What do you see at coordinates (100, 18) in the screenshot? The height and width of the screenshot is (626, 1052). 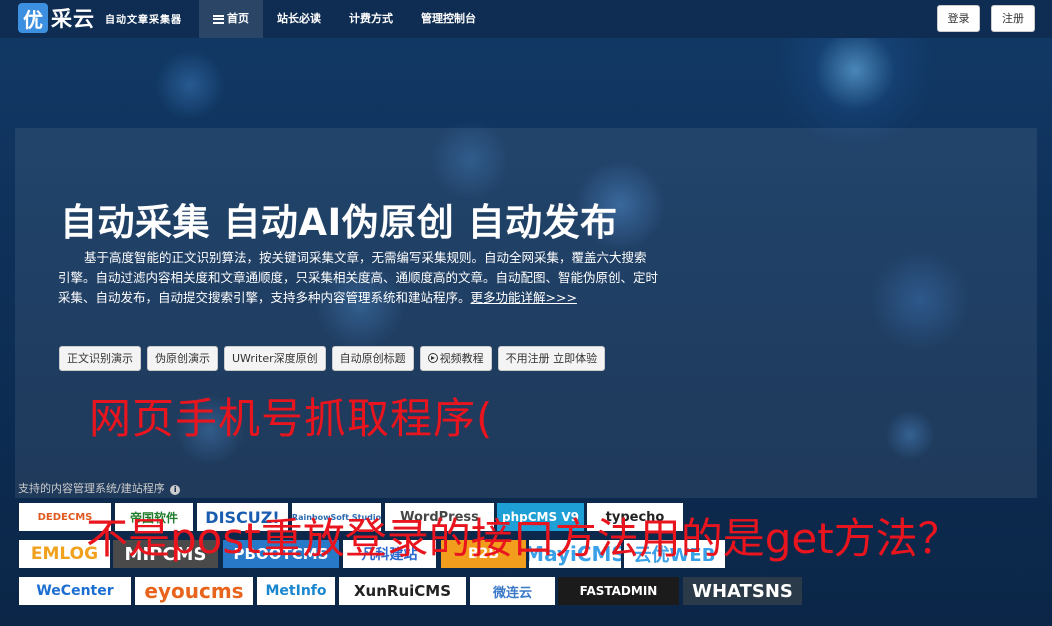 I see `site-logo: 优 采云 自动文章采集器` at bounding box center [100, 18].